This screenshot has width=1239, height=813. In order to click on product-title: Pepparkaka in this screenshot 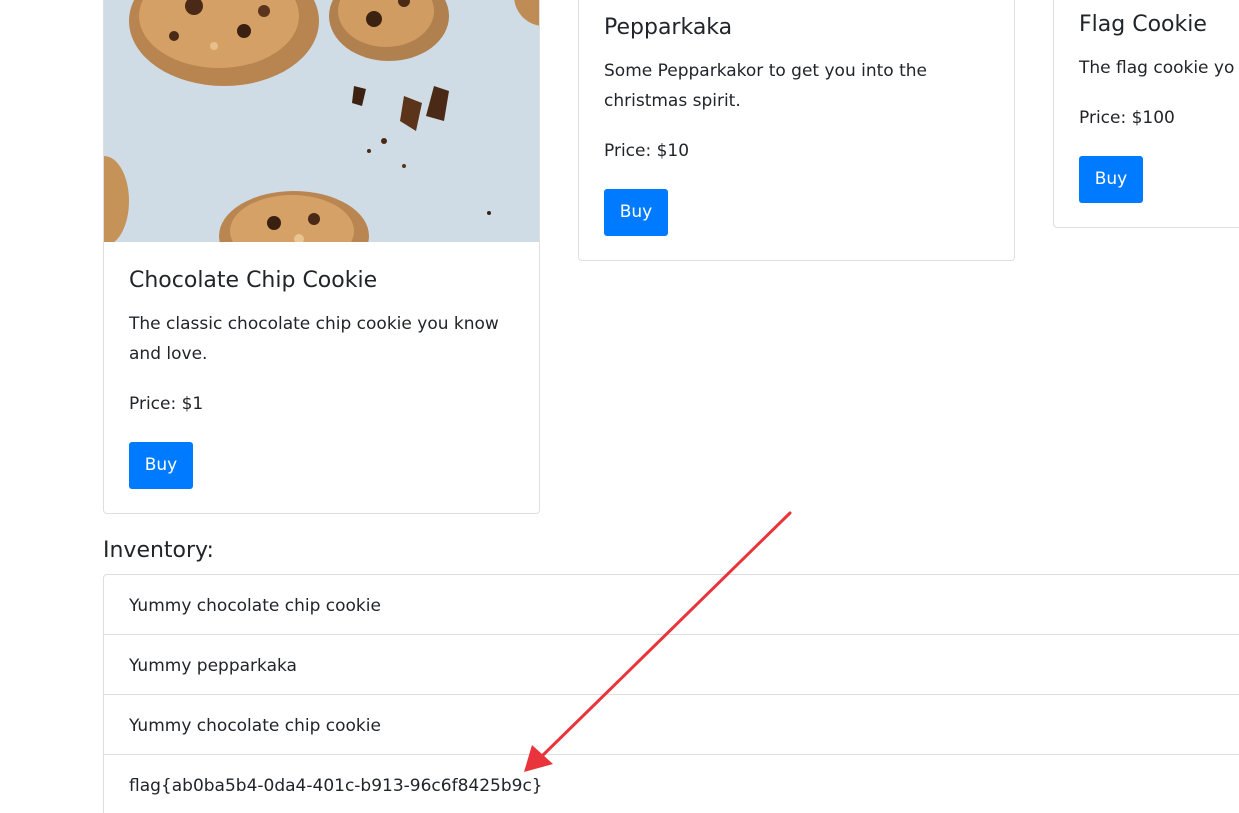, I will do `click(668, 27)`.